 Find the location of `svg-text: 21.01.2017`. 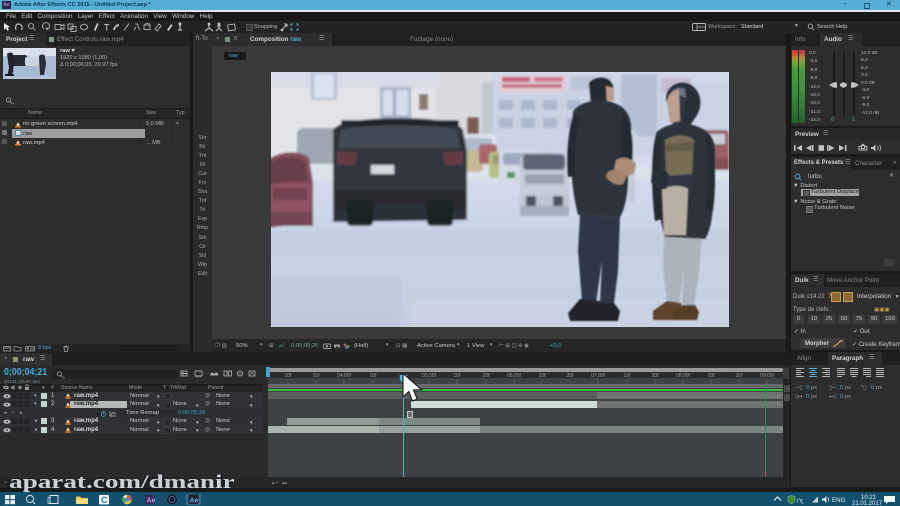

svg-text: 21.01.2017 is located at coordinates (867, 503).